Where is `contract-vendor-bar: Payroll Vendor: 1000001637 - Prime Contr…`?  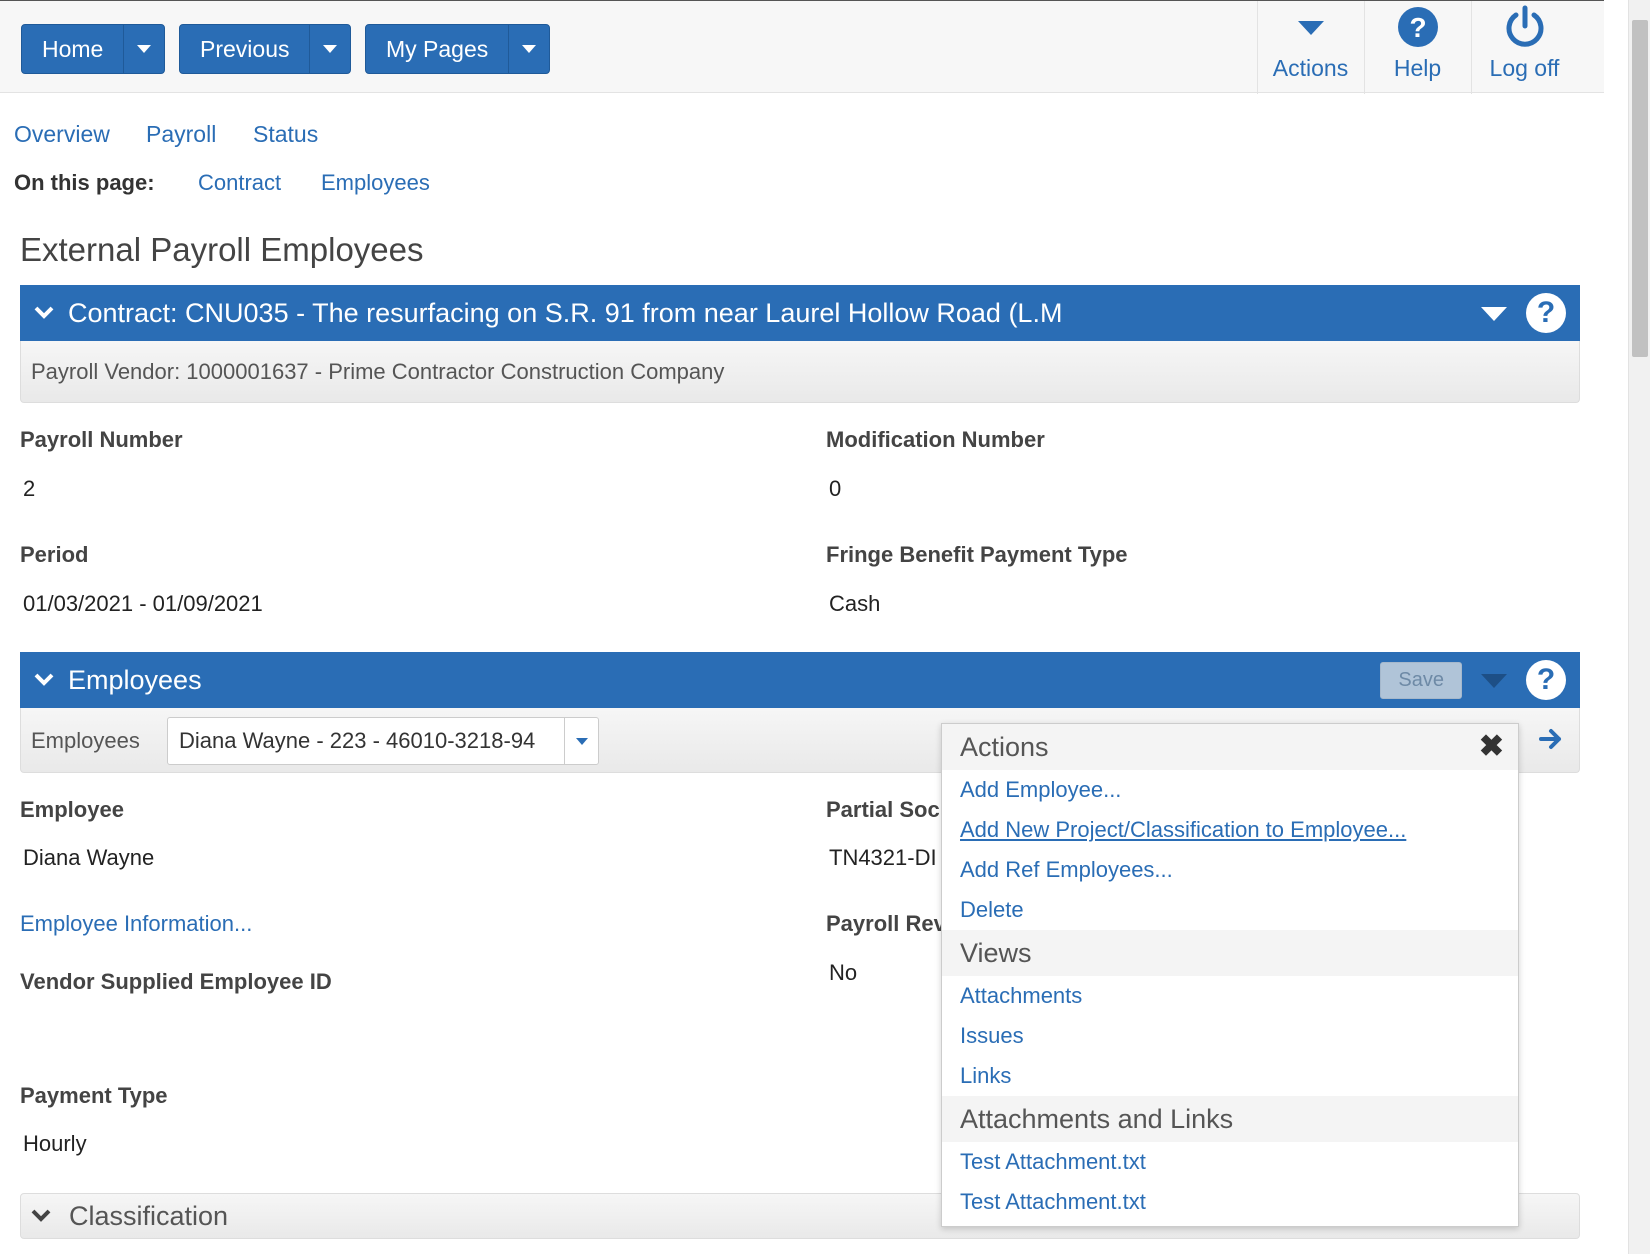
contract-vendor-bar: Payroll Vendor: 1000001637 - Prime Contr… is located at coordinates (800, 372).